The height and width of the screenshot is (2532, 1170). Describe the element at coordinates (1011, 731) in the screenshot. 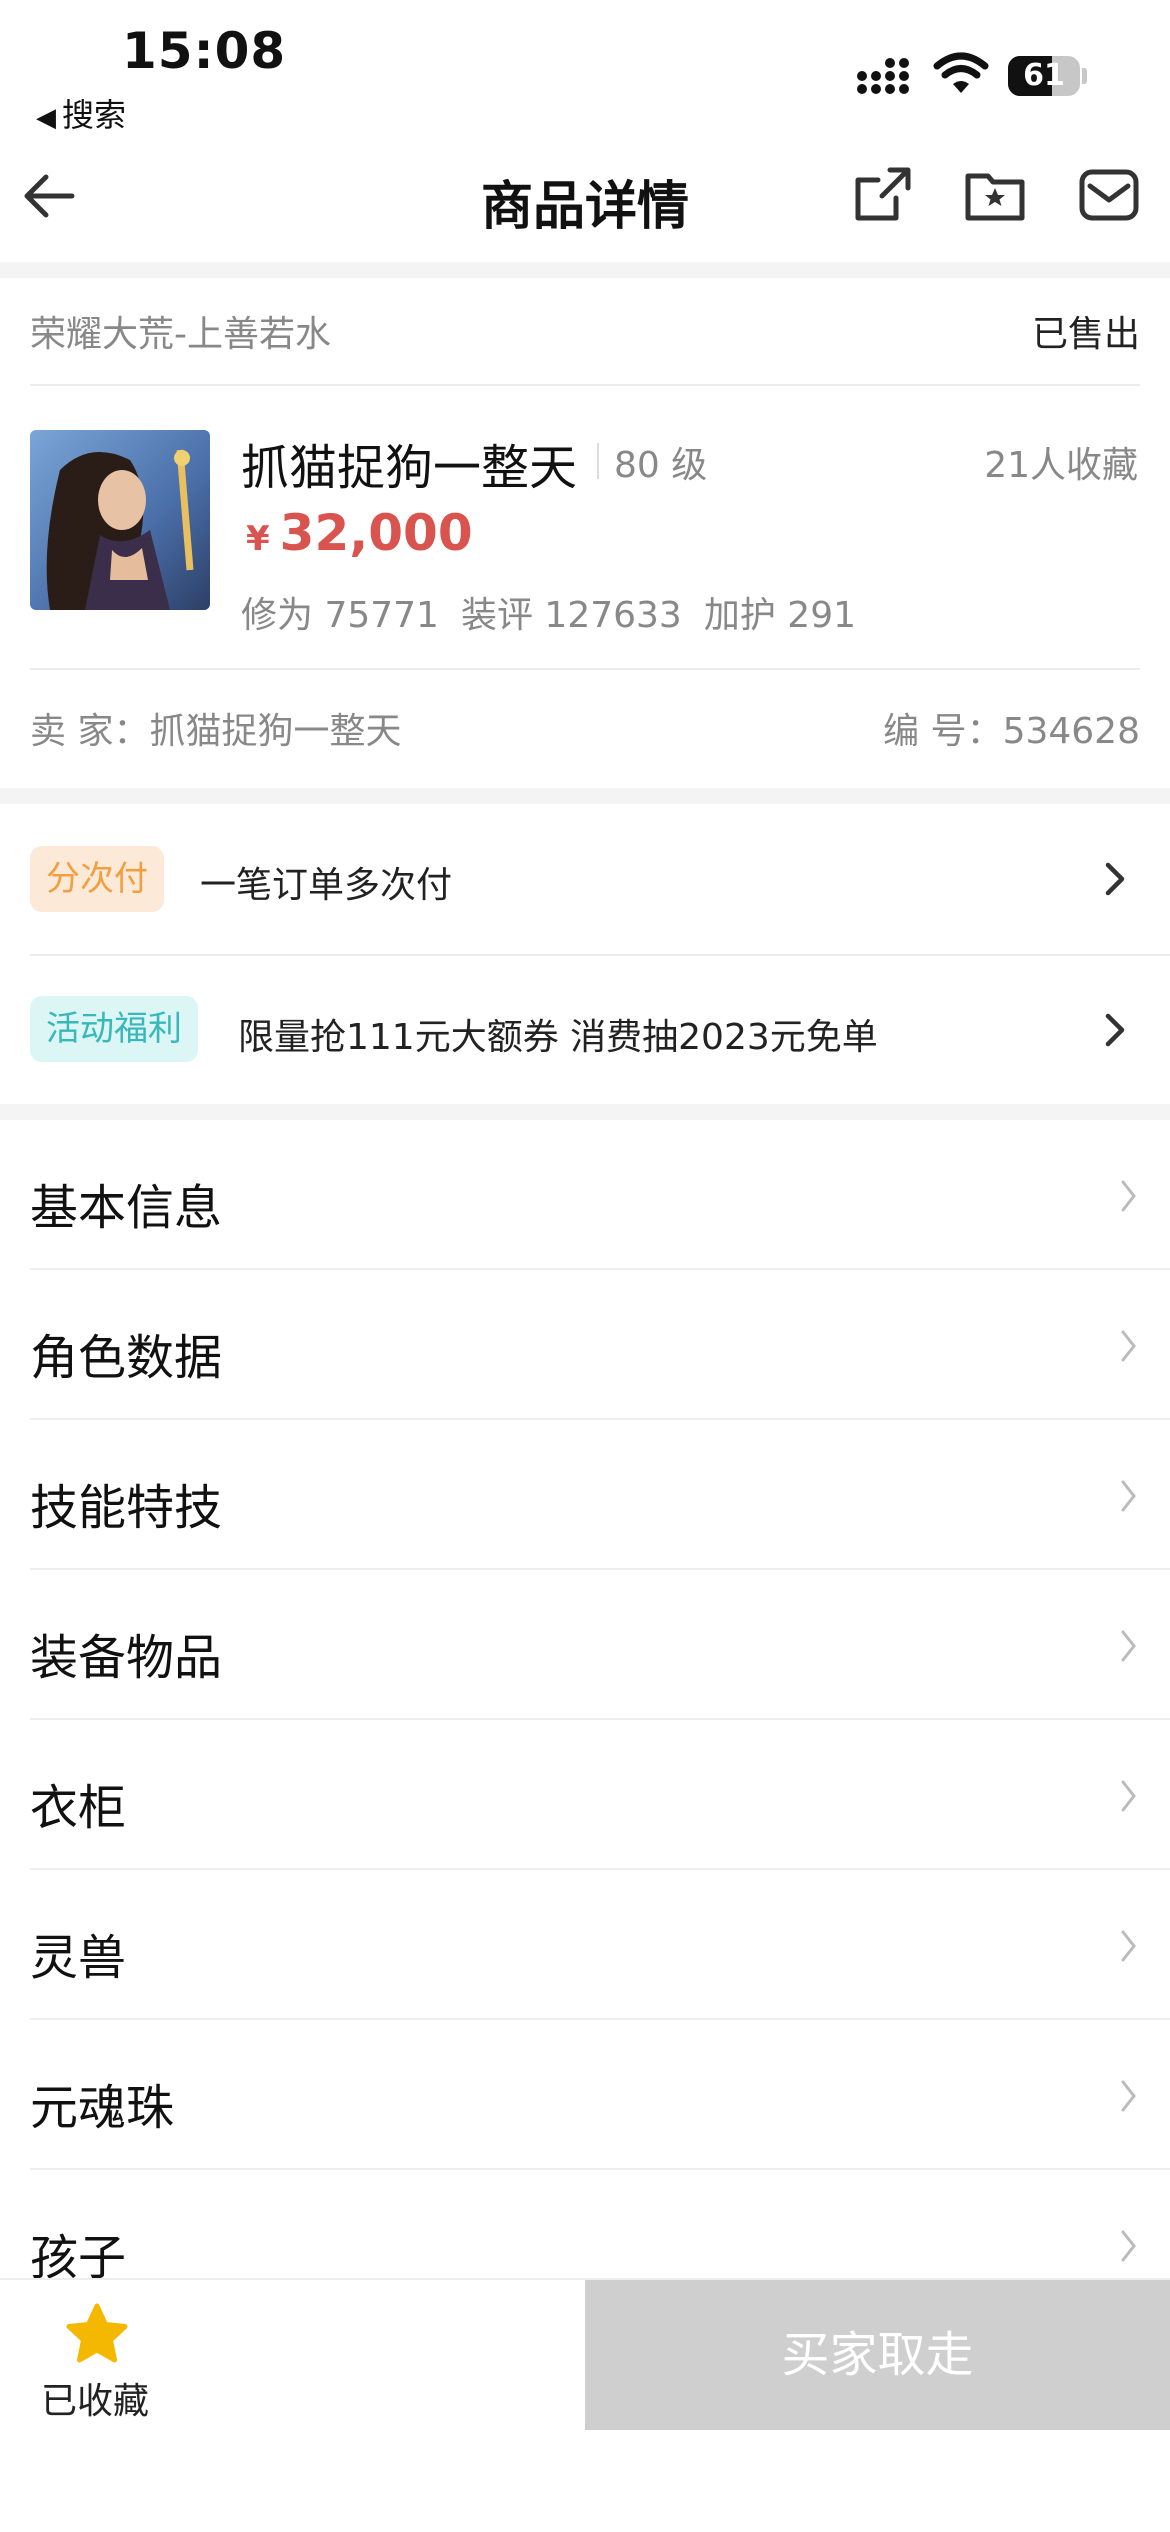

I see `serial-number: 编 号：534628` at that location.